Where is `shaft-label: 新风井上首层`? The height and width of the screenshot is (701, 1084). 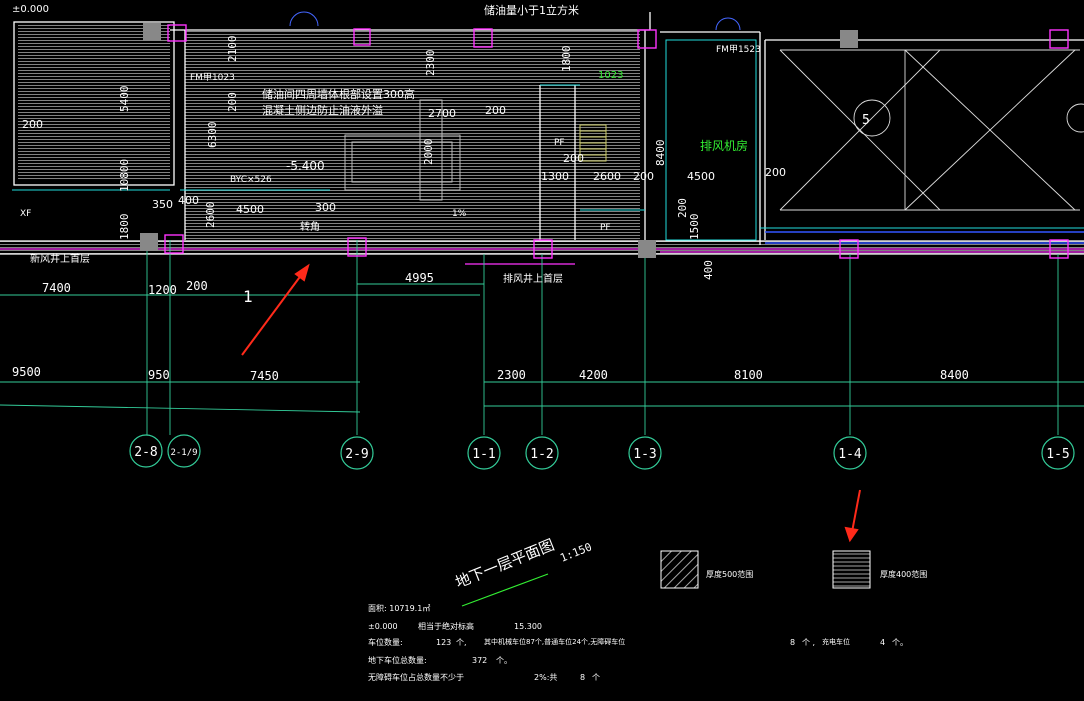
shaft-label: 新风井上首层 is located at coordinates (60, 258).